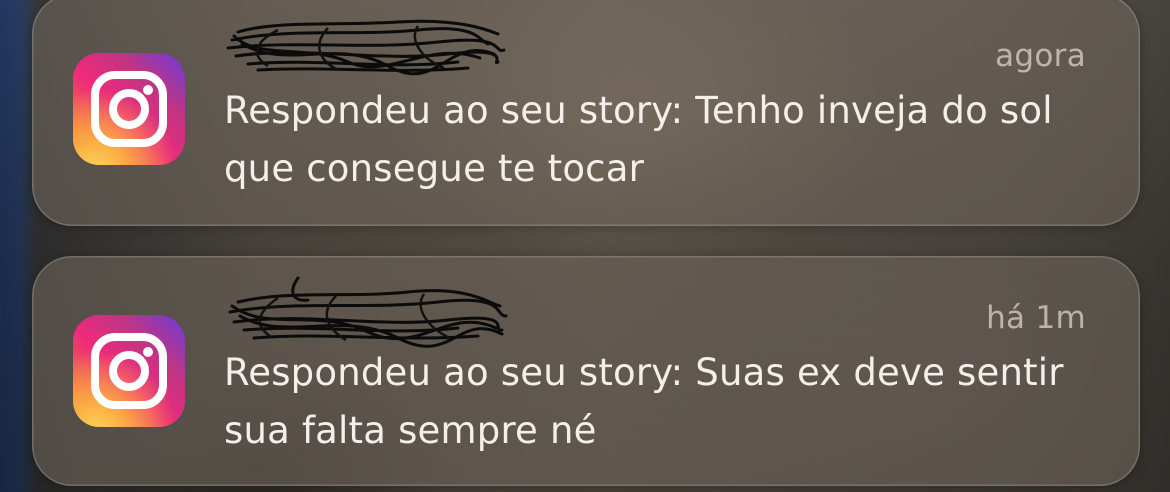 The height and width of the screenshot is (492, 1170). I want to click on notification-timestamp: há 1m, so click(1036, 318).